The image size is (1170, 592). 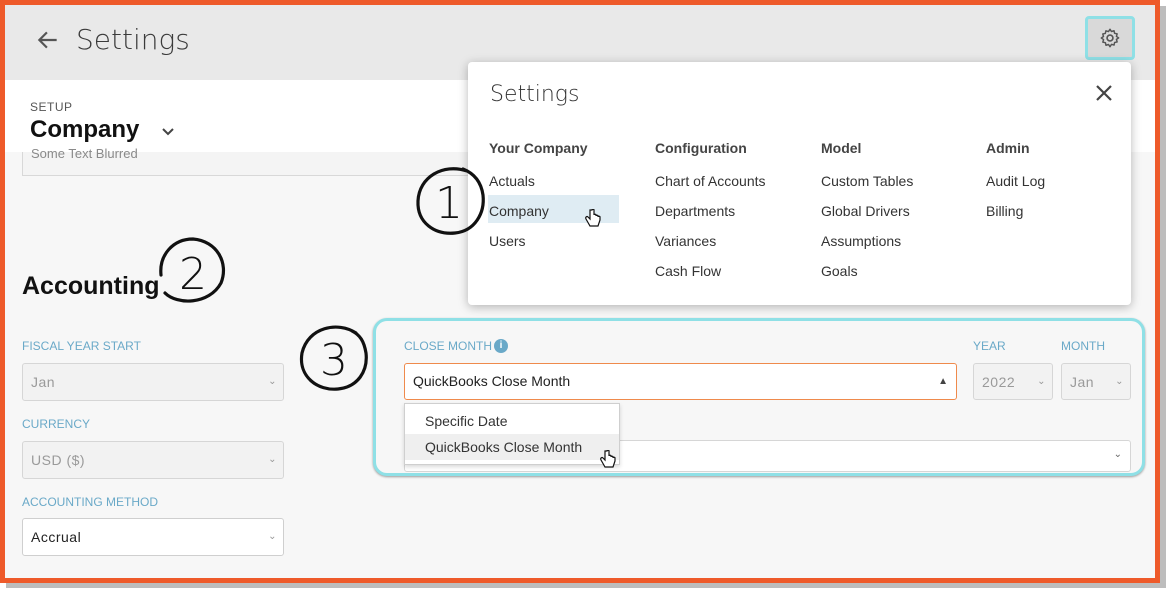 What do you see at coordinates (538, 217) in the screenshot?
I see `menu-item-company: Company` at bounding box center [538, 217].